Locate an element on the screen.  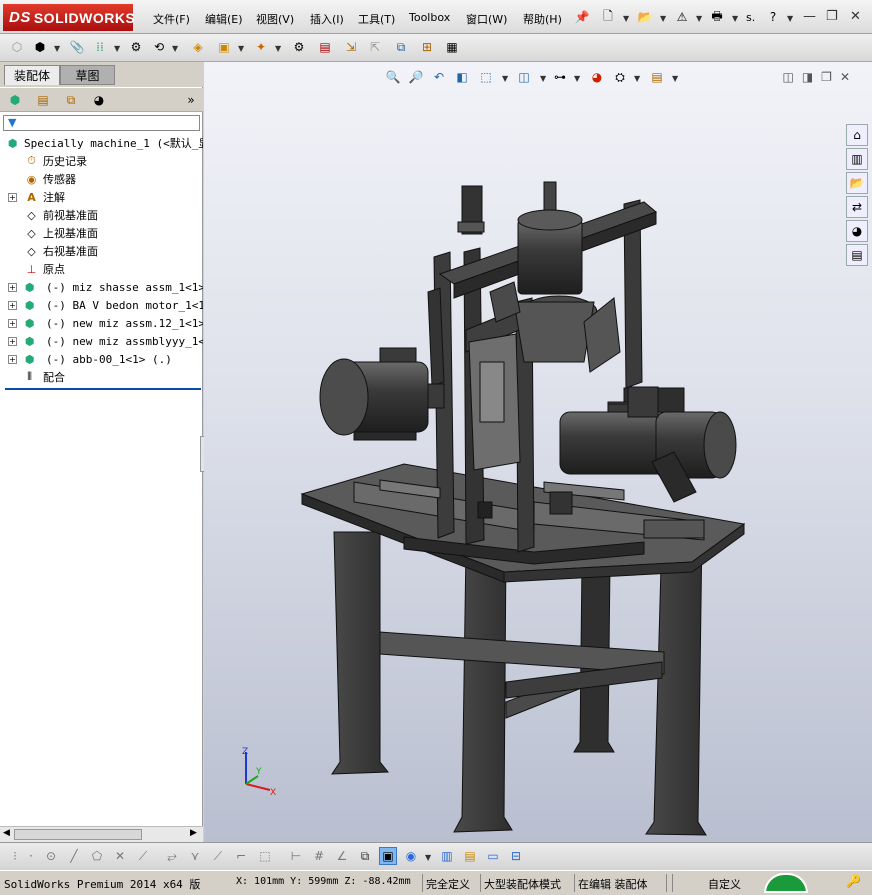
angle-icon: ∠ is located at coordinates (342, 856).